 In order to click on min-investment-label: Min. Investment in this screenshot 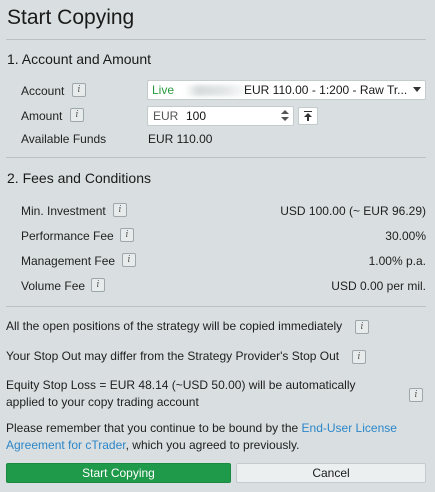, I will do `click(63, 211)`.